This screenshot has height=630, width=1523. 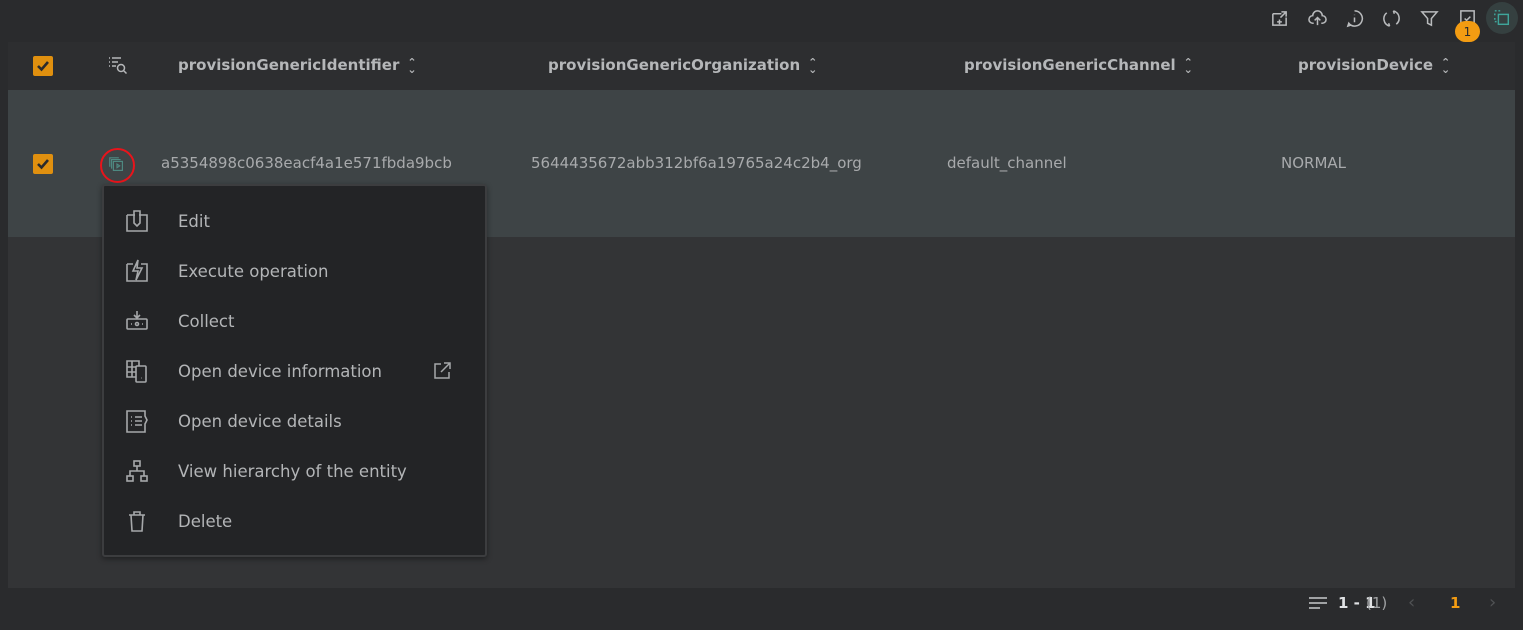 I want to click on column-header-channel: provisionGenericChannel ⌃ ⌄, so click(x=1078, y=65).